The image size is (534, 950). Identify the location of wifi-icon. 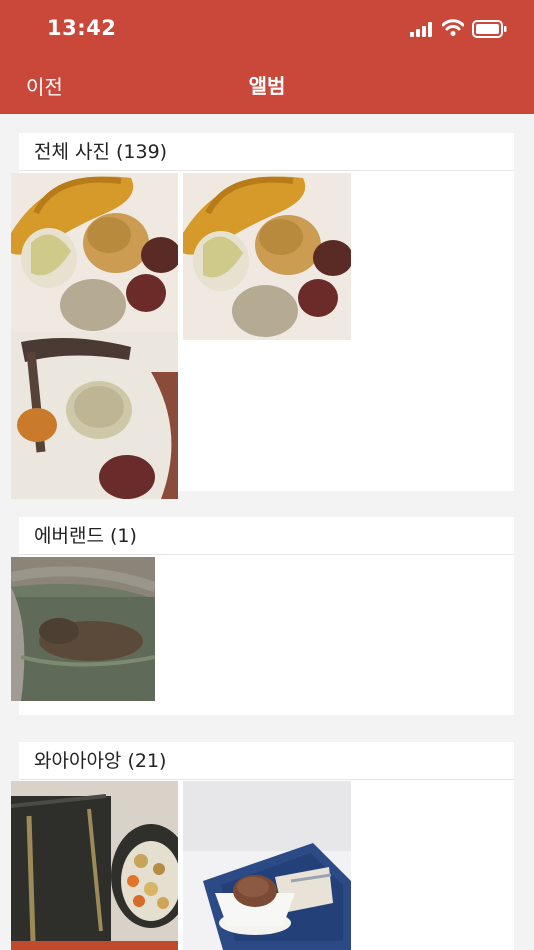
(453, 30).